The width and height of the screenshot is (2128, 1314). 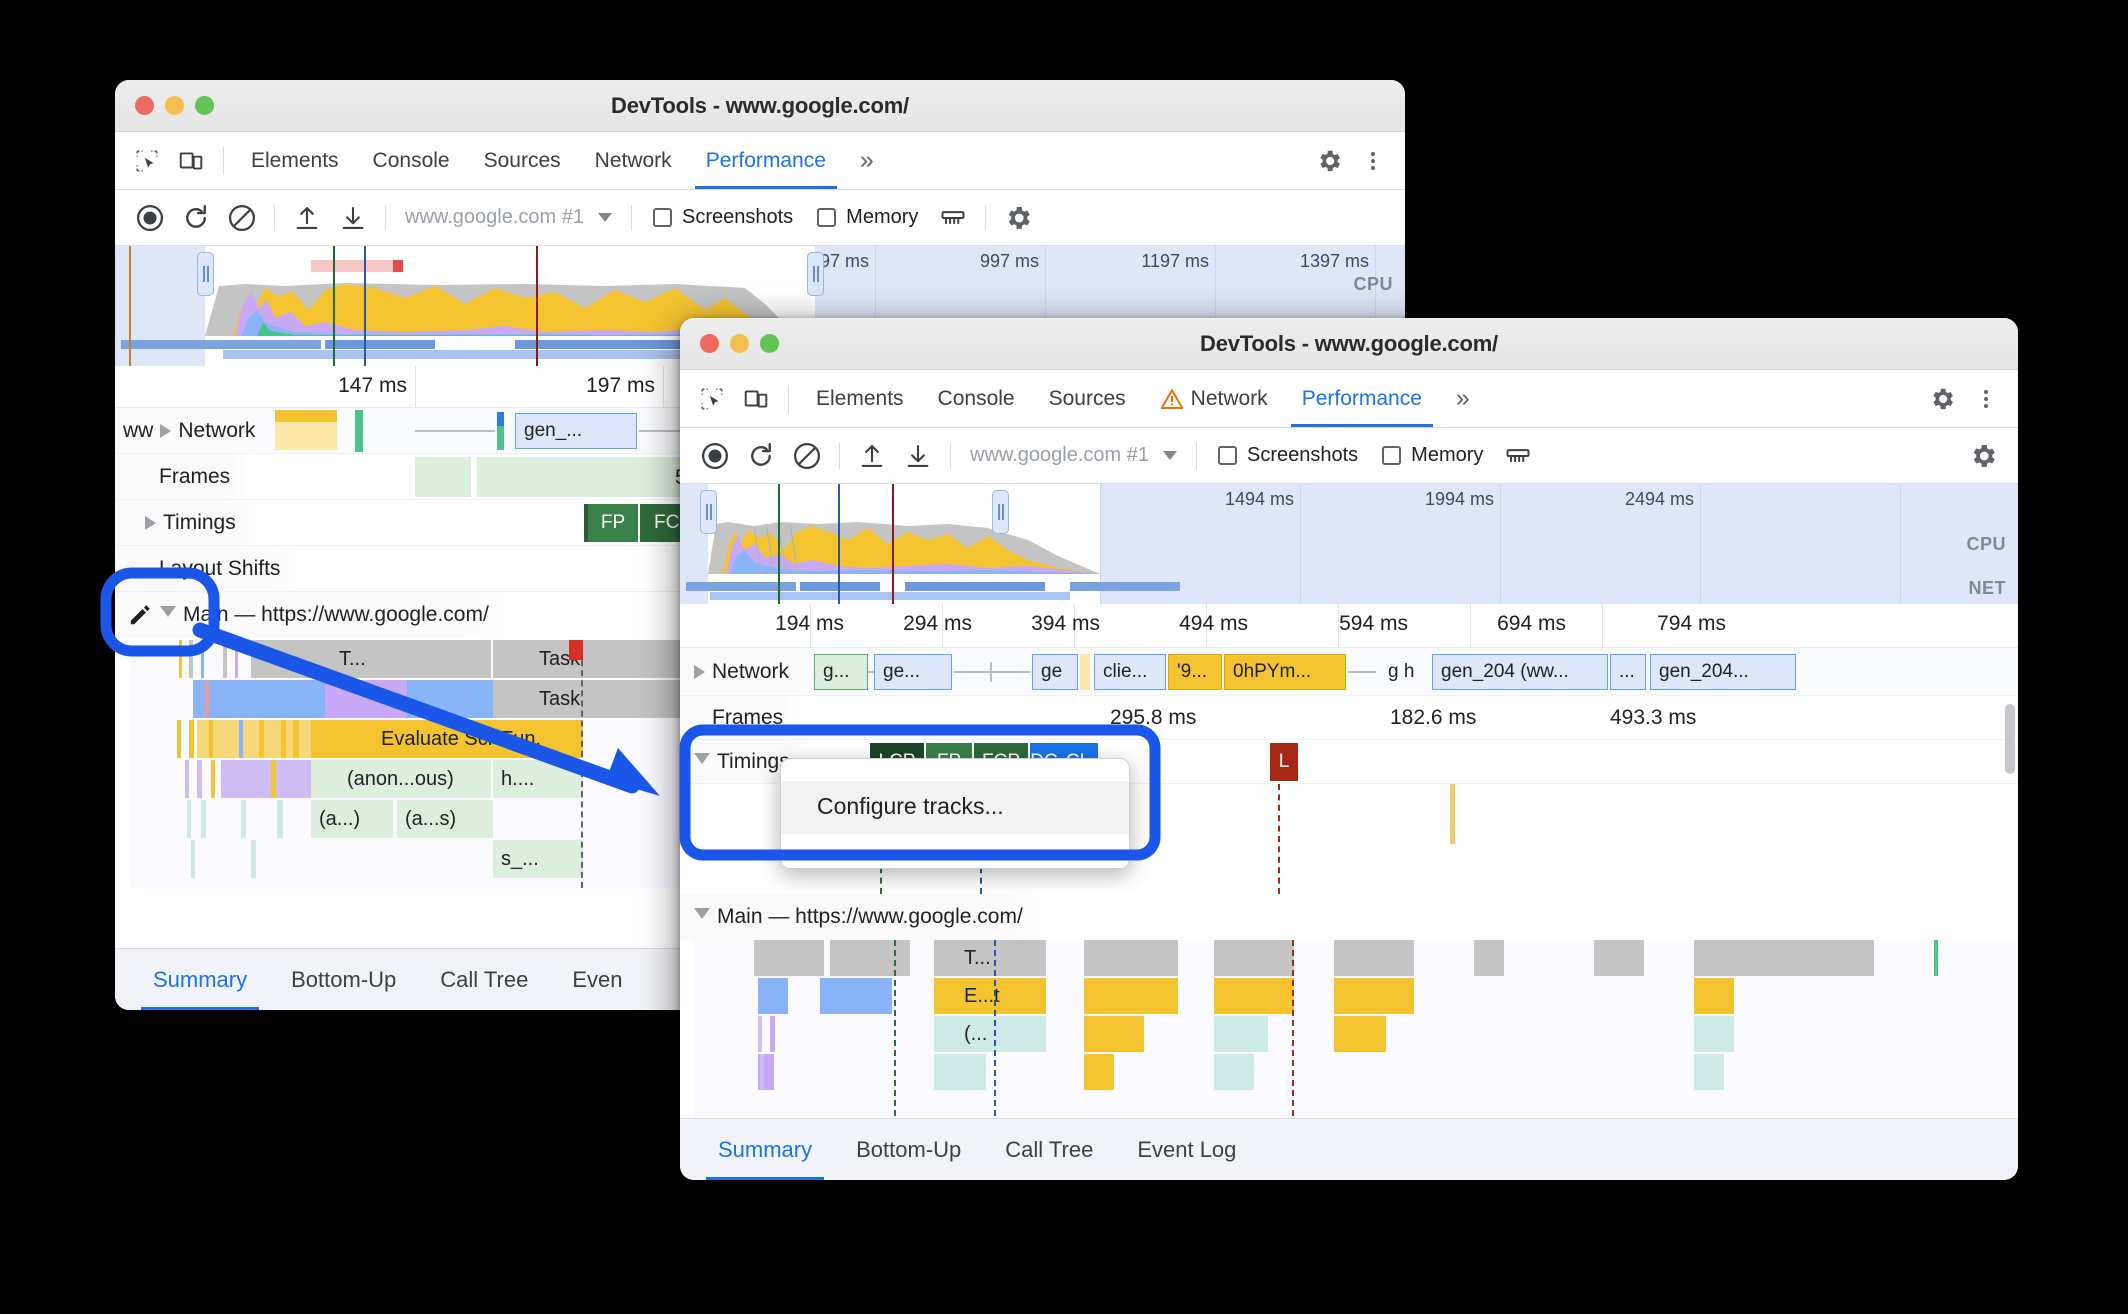 What do you see at coordinates (744, 671) in the screenshot?
I see `track-name-network: Network` at bounding box center [744, 671].